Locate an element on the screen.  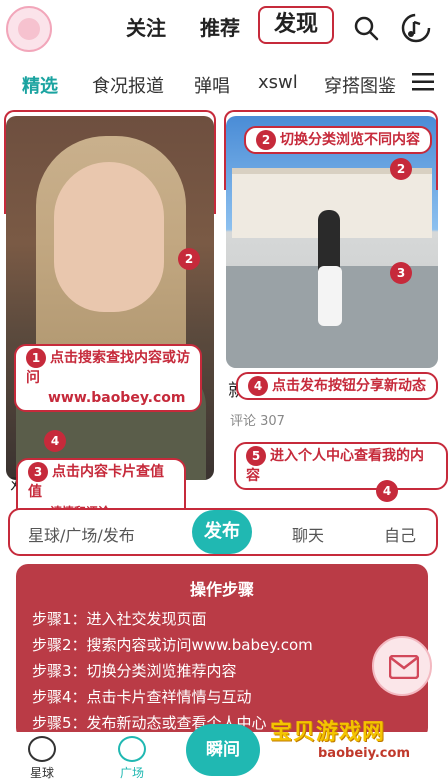
callout-number: 4 is located at coordinates (258, 386).